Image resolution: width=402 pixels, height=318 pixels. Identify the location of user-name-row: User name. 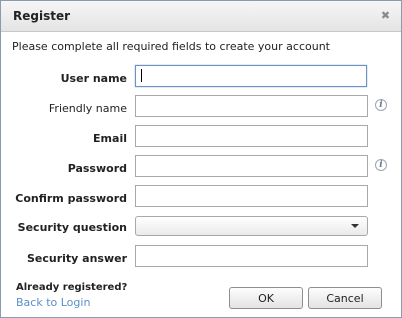
(201, 78).